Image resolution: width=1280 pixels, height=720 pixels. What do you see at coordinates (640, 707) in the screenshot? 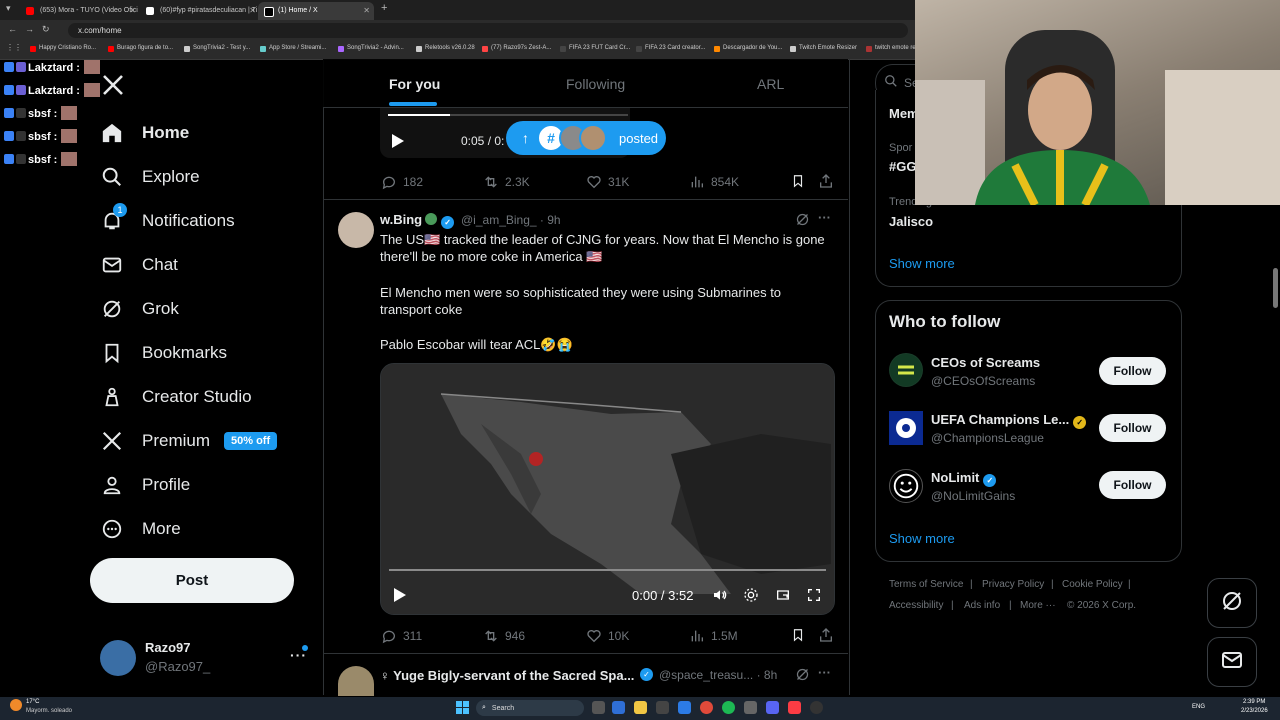
I see `file-explorer-icon` at bounding box center [640, 707].